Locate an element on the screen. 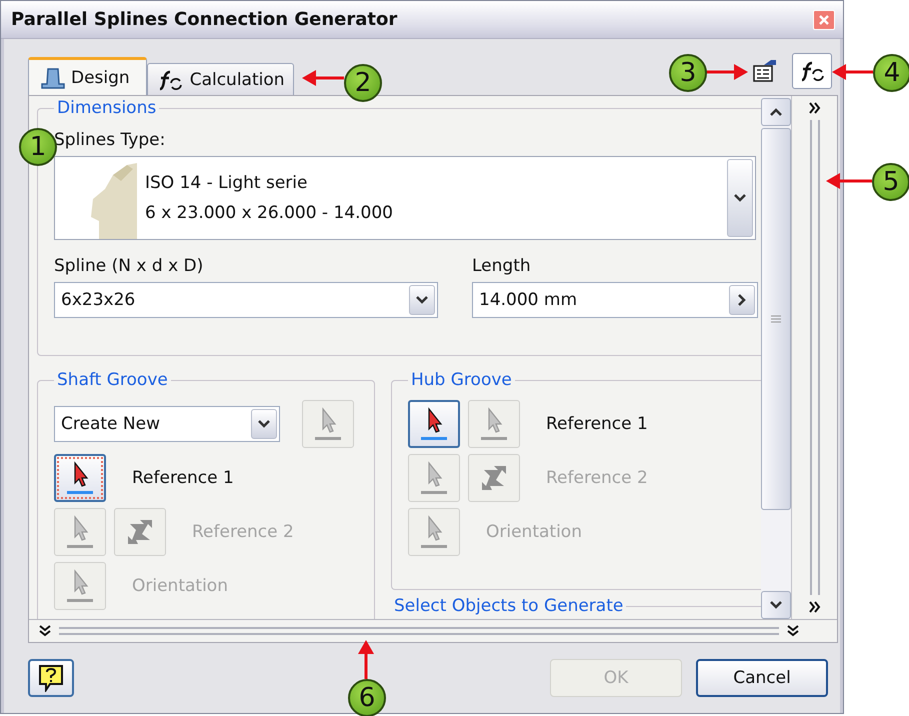  group-title: Hub Groove is located at coordinates (461, 380).